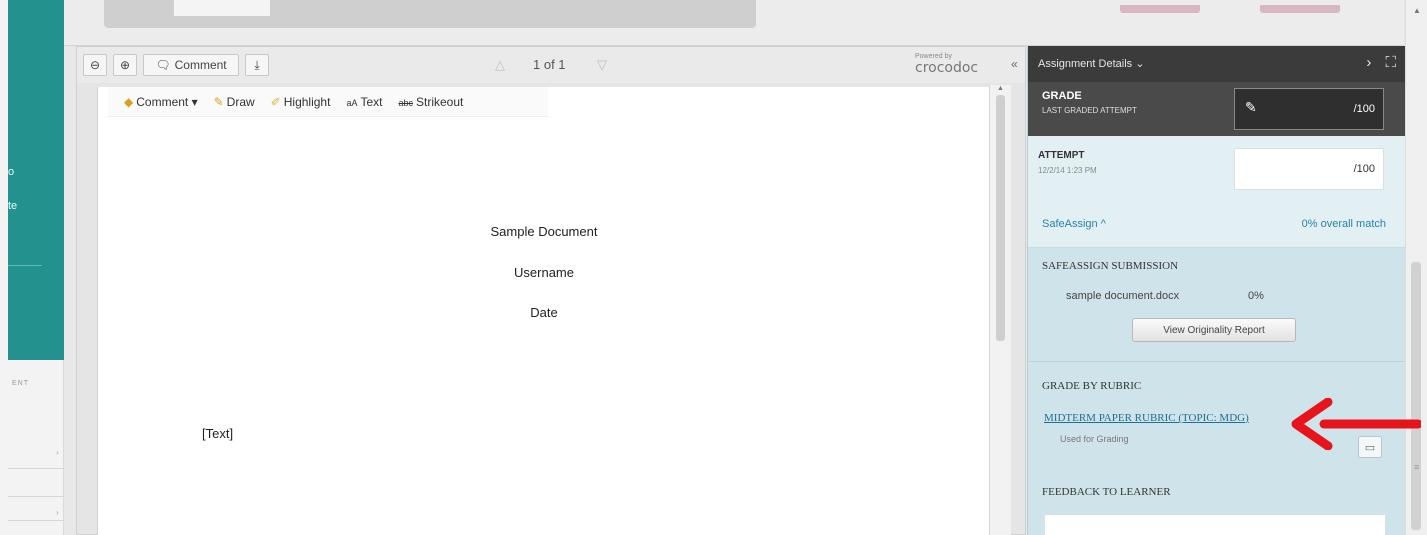  What do you see at coordinates (1089, 110) in the screenshot?
I see `grade-sublabel: LAST GRADED ATTEMPT` at bounding box center [1089, 110].